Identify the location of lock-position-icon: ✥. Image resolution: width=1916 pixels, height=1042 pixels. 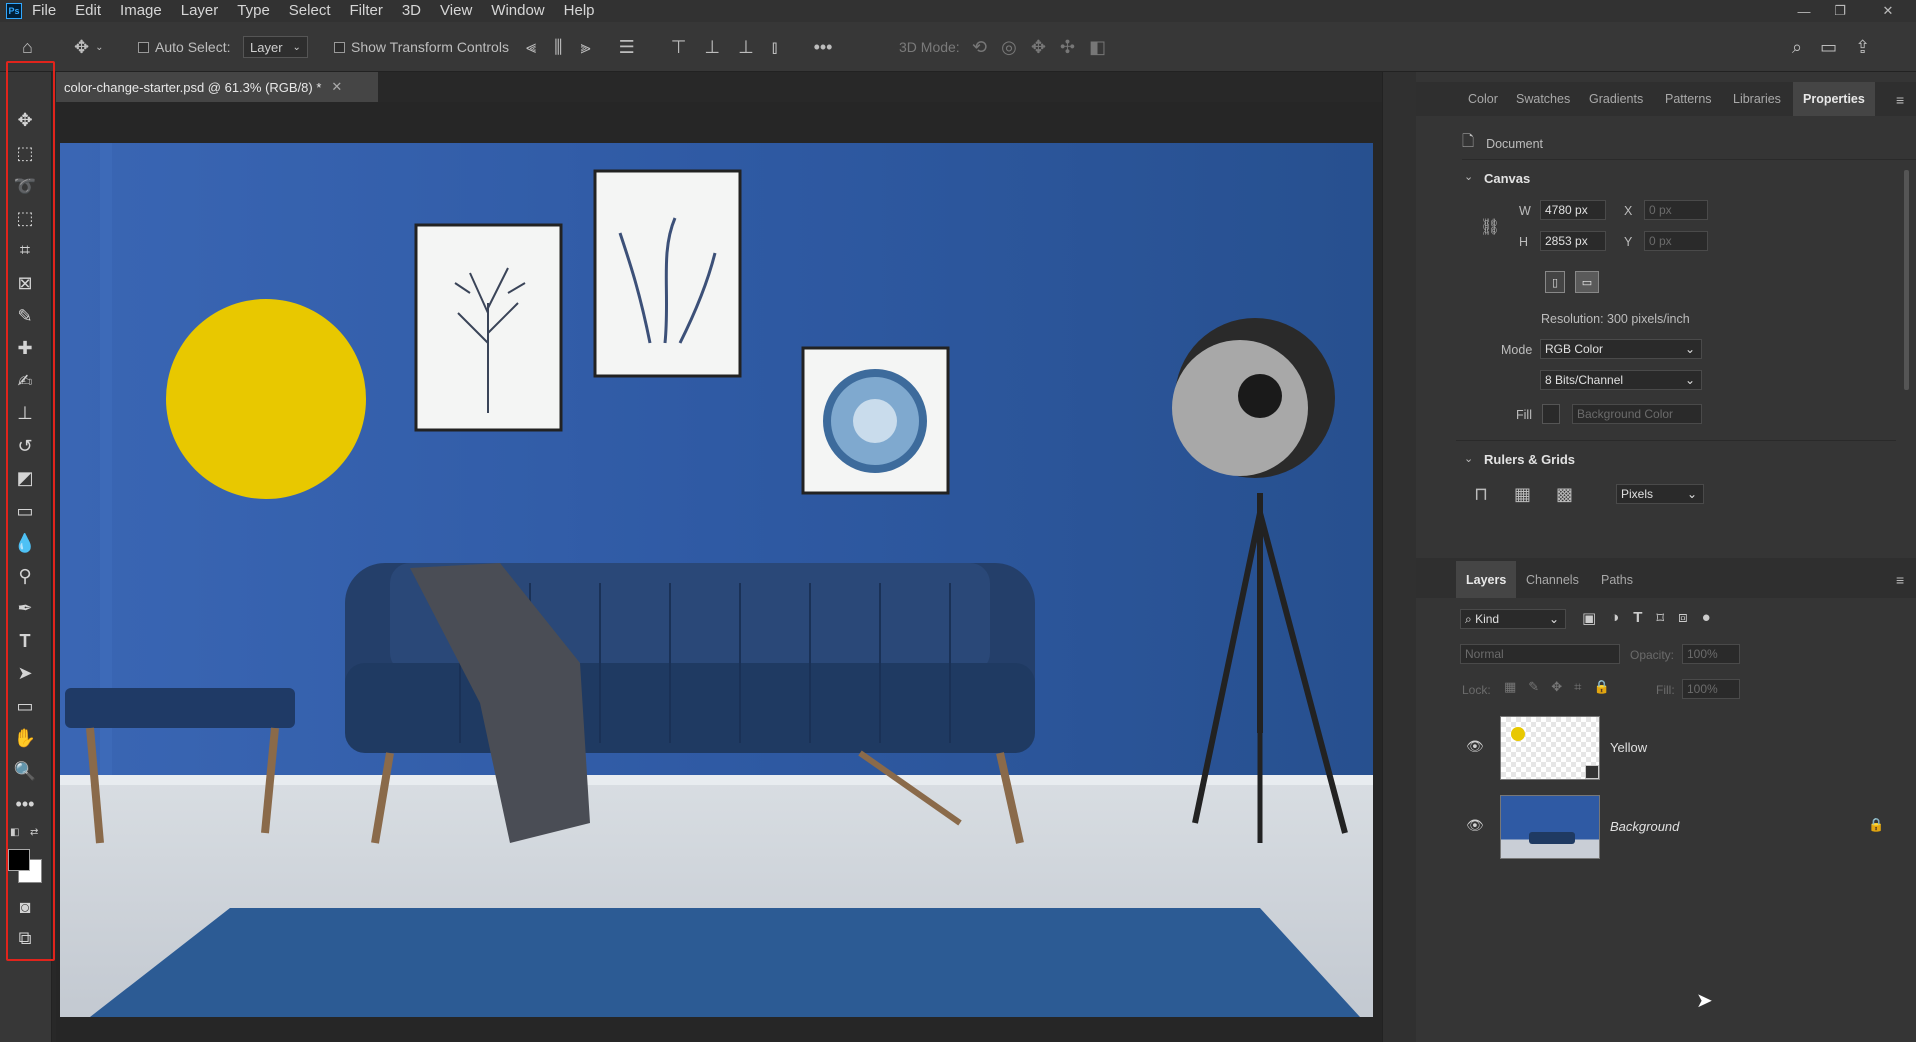
(1556, 687).